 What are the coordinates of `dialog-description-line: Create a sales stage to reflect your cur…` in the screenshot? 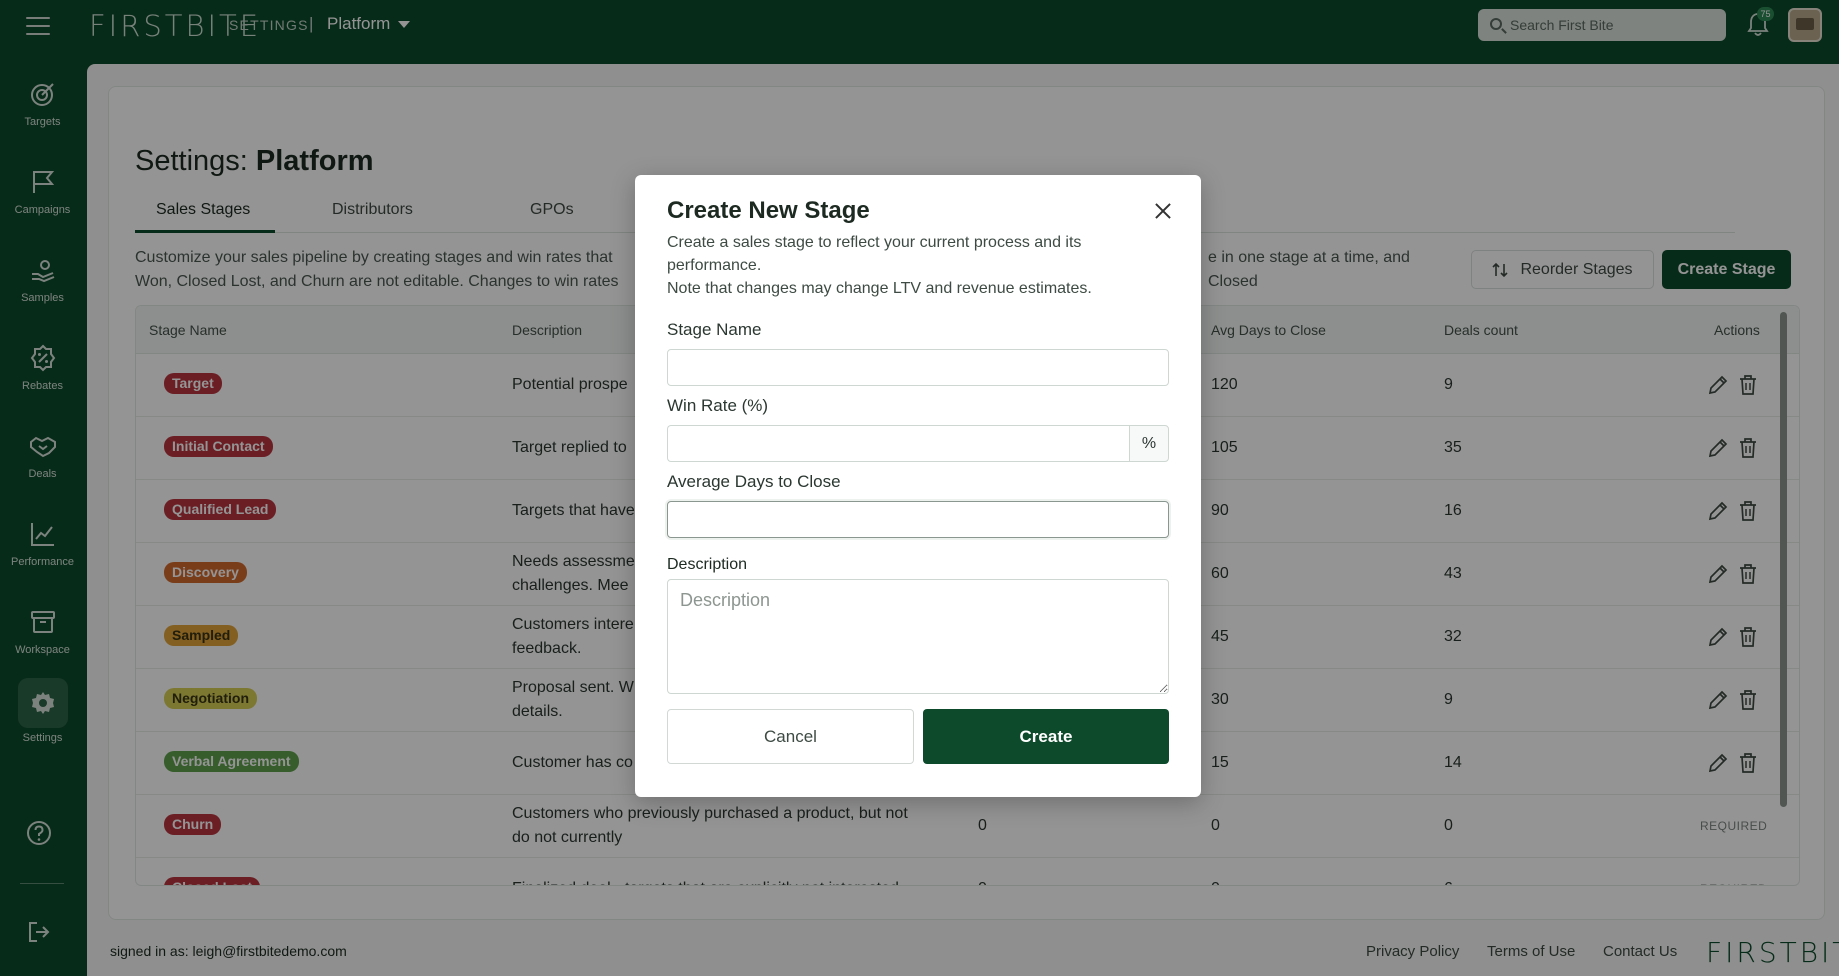 It's located at (874, 242).